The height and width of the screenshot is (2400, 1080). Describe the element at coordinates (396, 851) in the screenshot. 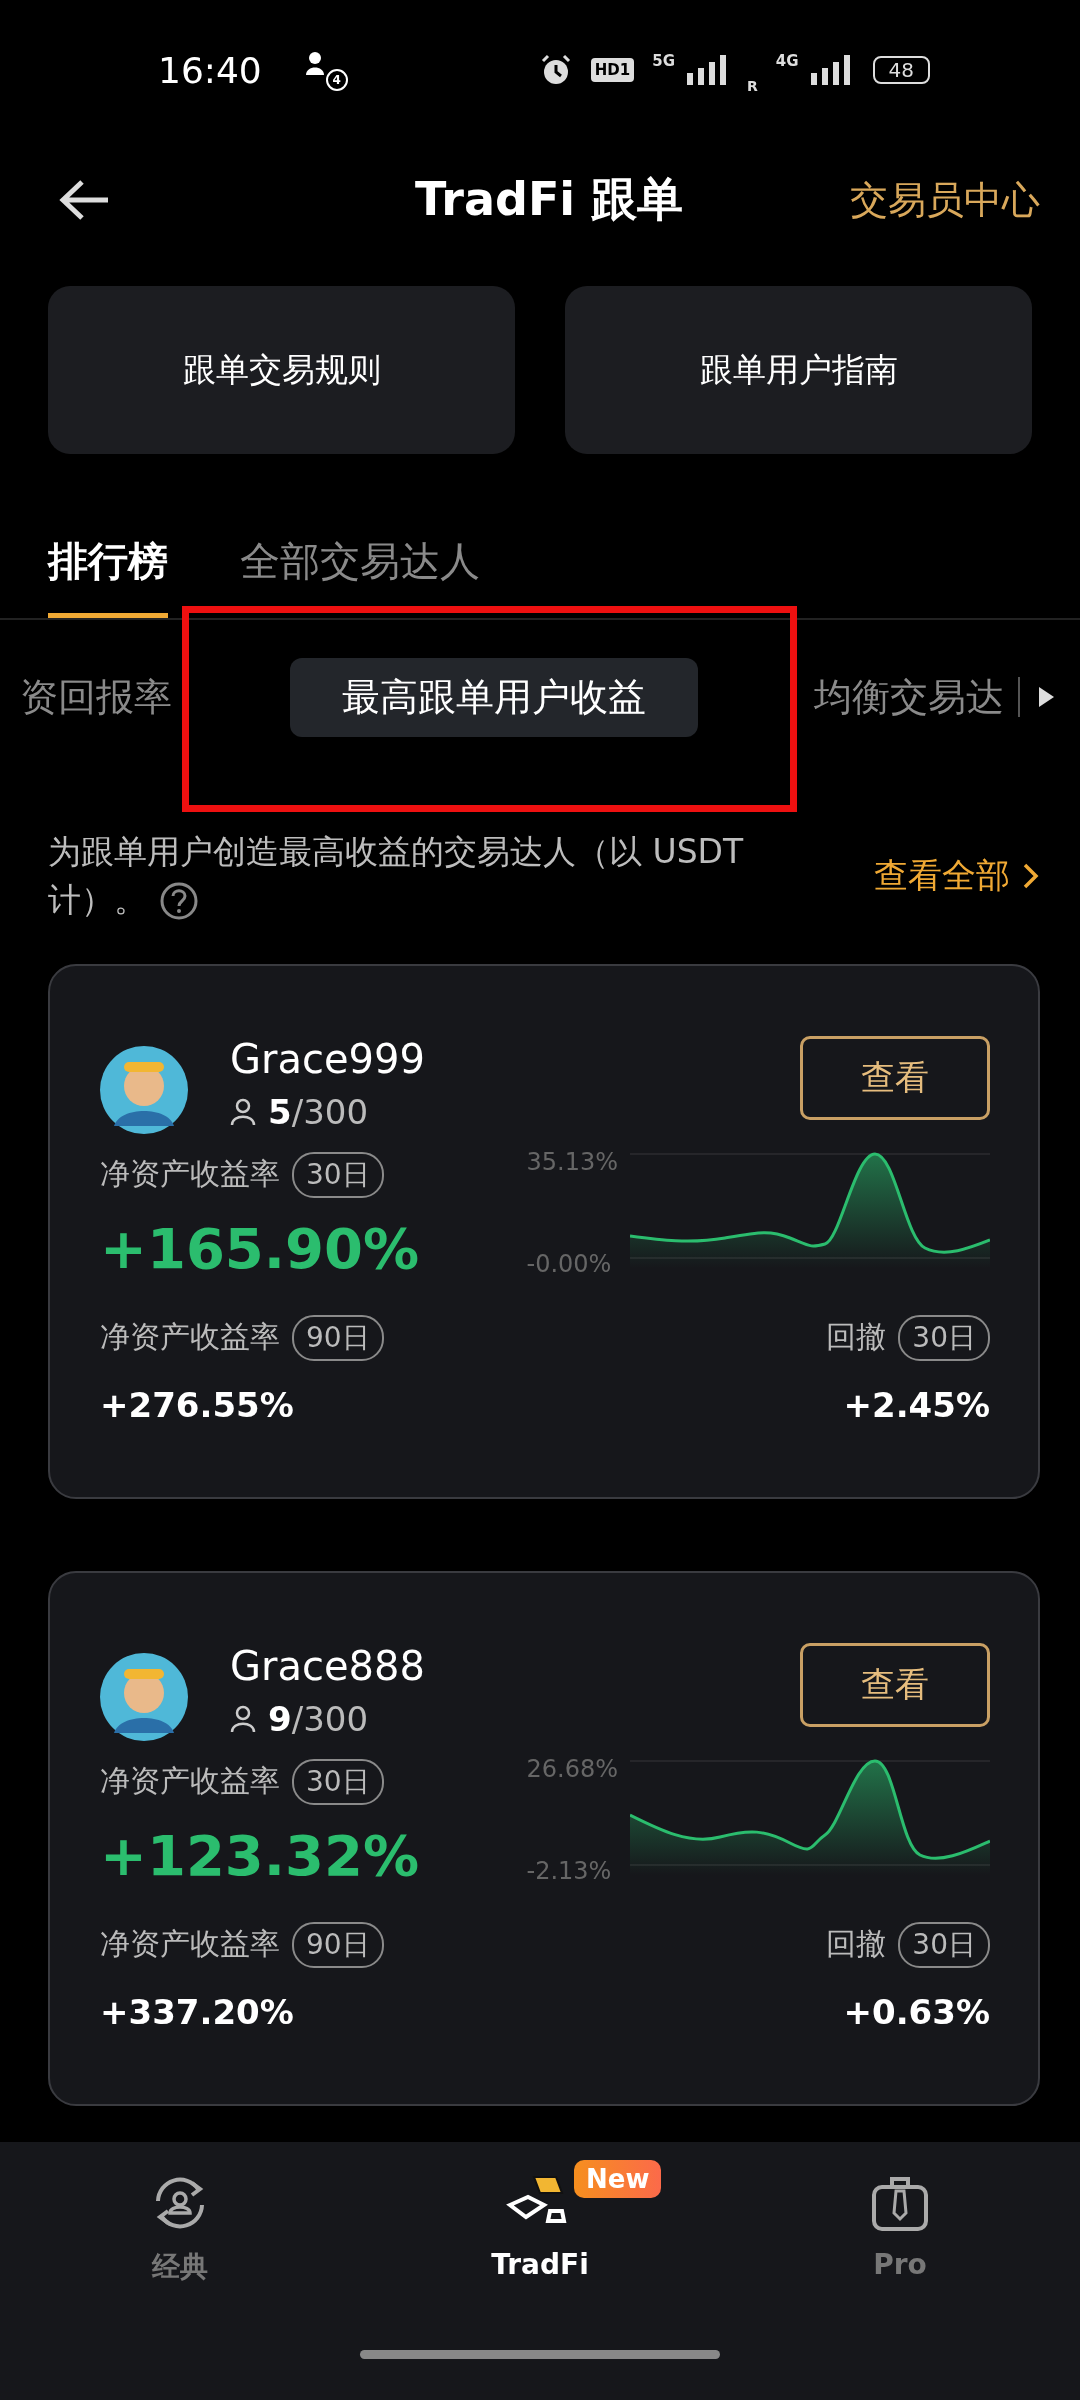

I see `description-text: 为跟单用户创造最高收益的交易达人（以 USDT` at that location.